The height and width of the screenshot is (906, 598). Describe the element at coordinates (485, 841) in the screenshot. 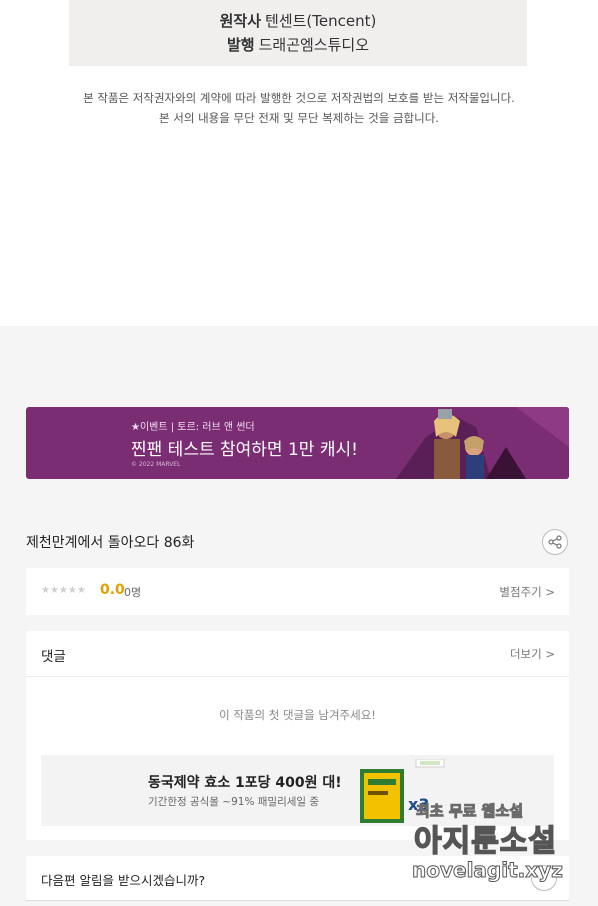

I see `watermark-line-2: 아지툰소설` at that location.